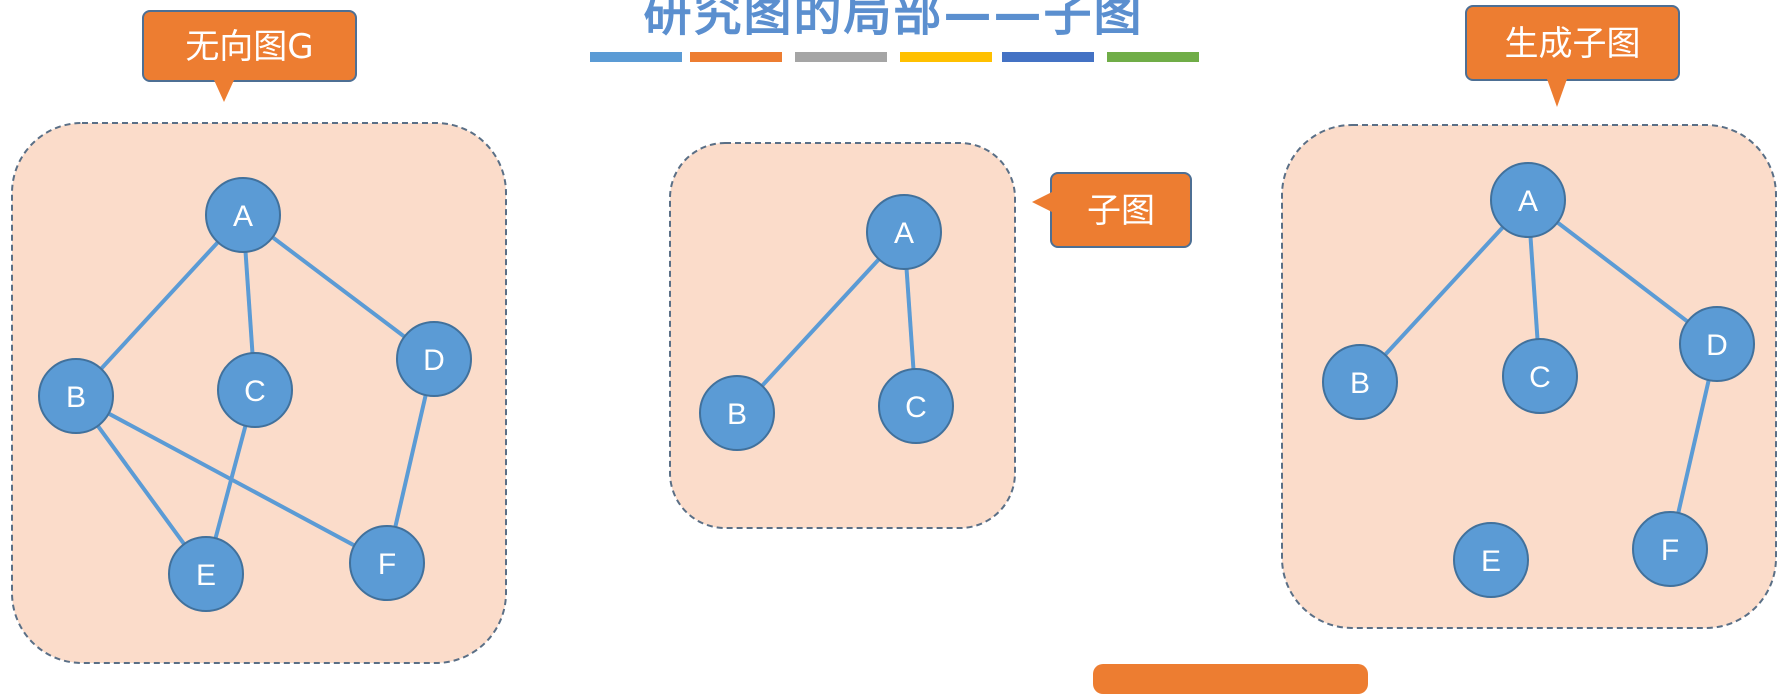 The image size is (1787, 694). I want to click on subgraph-panel, so click(842, 335).